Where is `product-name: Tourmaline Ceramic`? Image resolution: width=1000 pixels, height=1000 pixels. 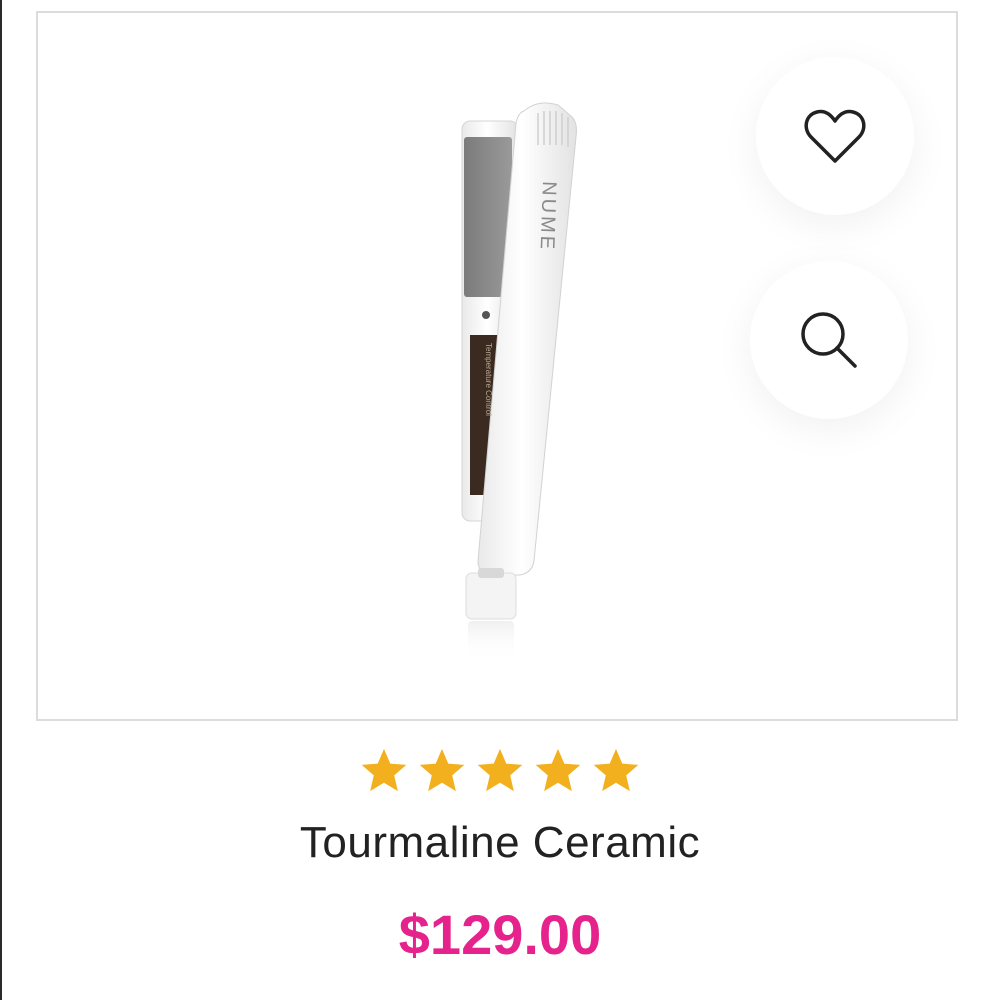
product-name: Tourmaline Ceramic is located at coordinates (500, 843).